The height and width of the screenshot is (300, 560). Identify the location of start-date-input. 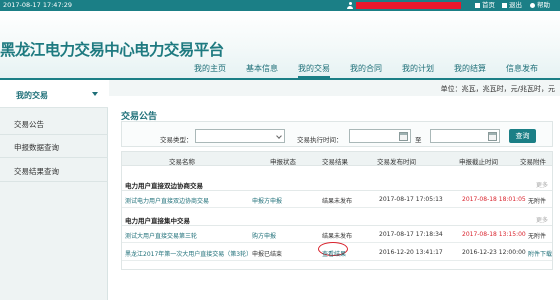
(380, 136).